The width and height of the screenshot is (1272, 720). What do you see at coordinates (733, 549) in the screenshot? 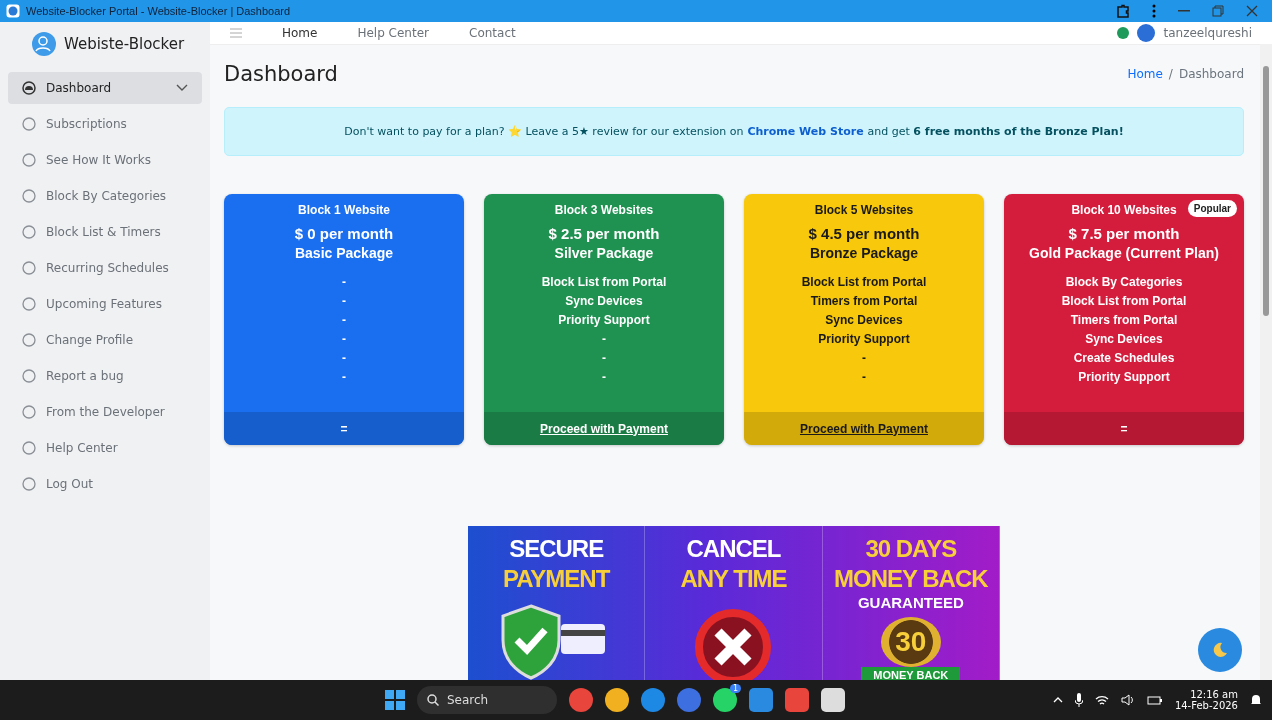
I see `banner-headline: CANCEL` at bounding box center [733, 549].